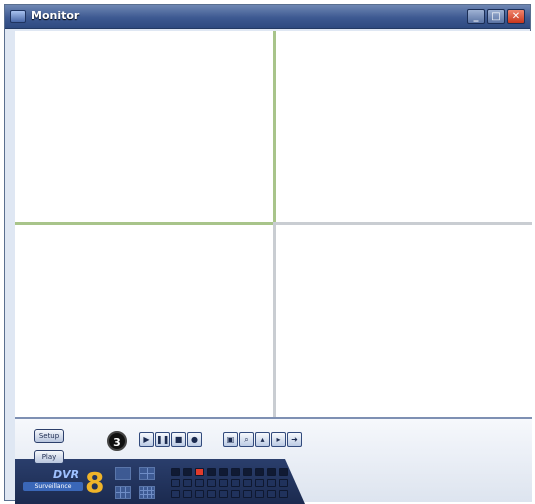 Image resolution: width=535 pixels, height=504 pixels. I want to click on ptz-up-icon: ▴, so click(262, 439).